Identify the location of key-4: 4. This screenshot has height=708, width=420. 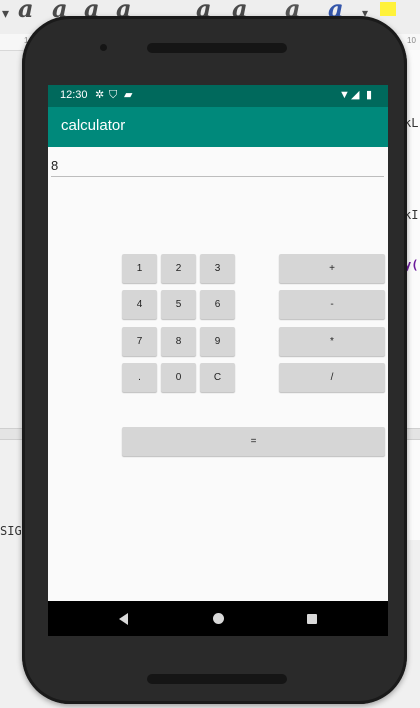
(139, 304).